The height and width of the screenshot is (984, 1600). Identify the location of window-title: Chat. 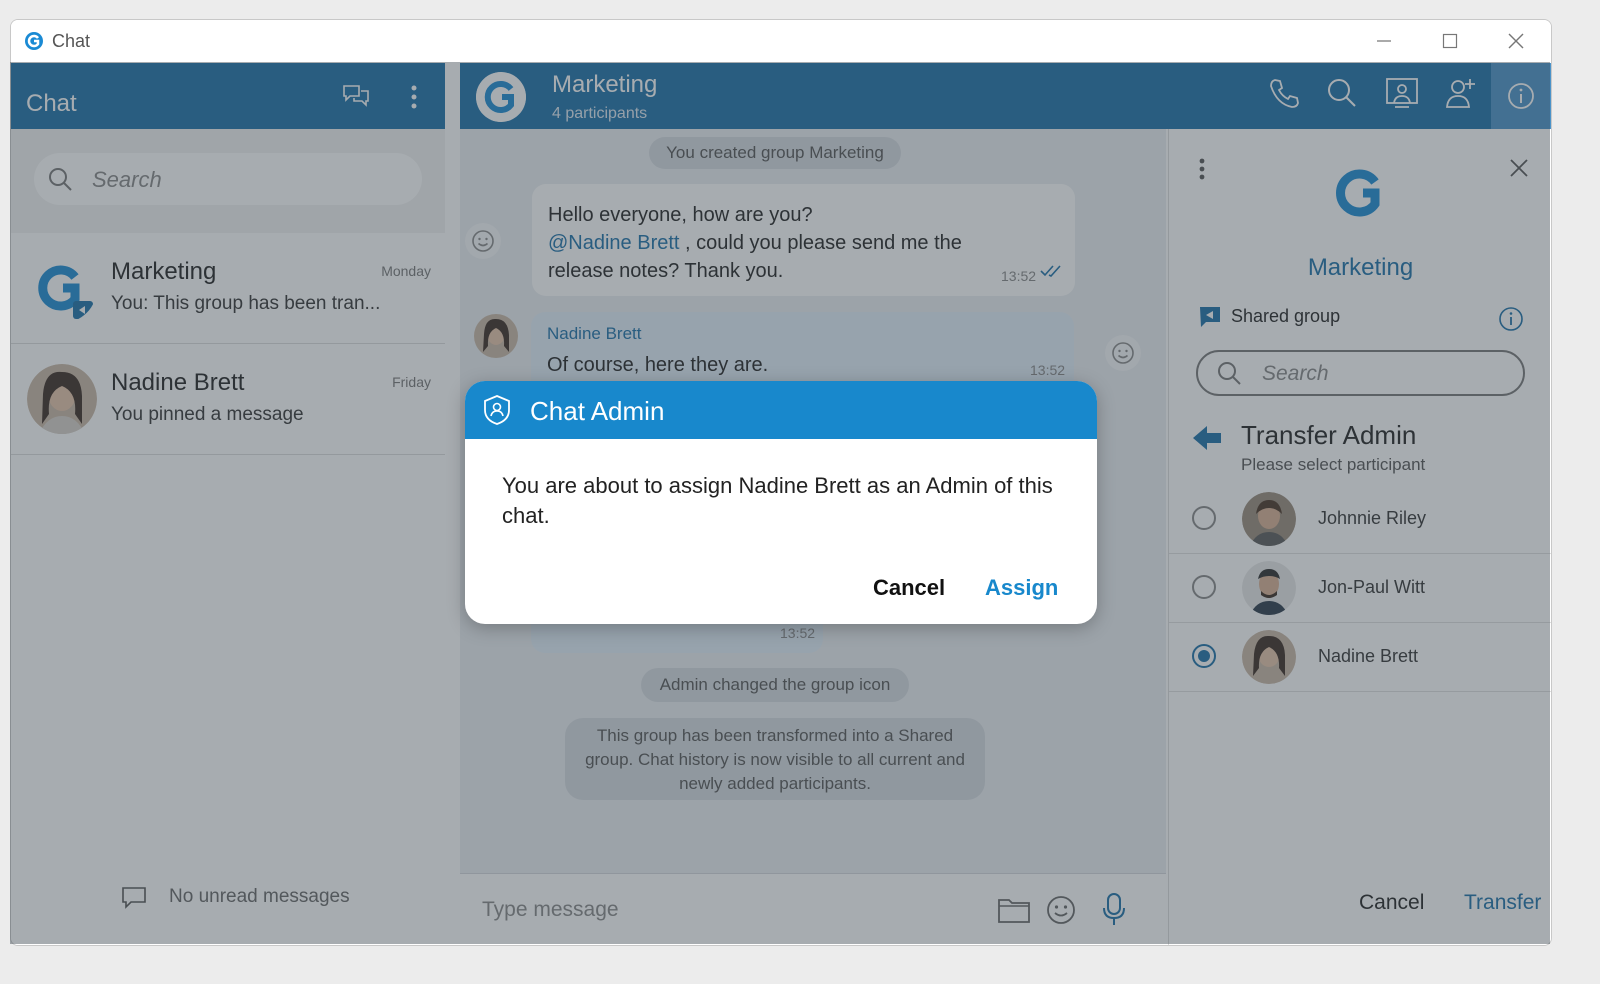
(71, 41).